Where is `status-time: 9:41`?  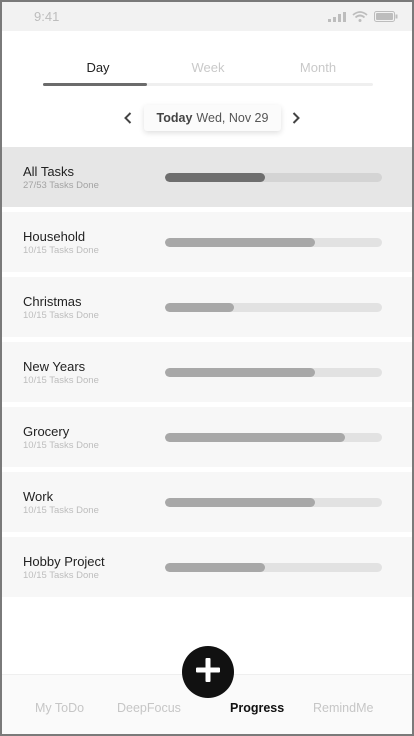
status-time: 9:41 is located at coordinates (47, 16).